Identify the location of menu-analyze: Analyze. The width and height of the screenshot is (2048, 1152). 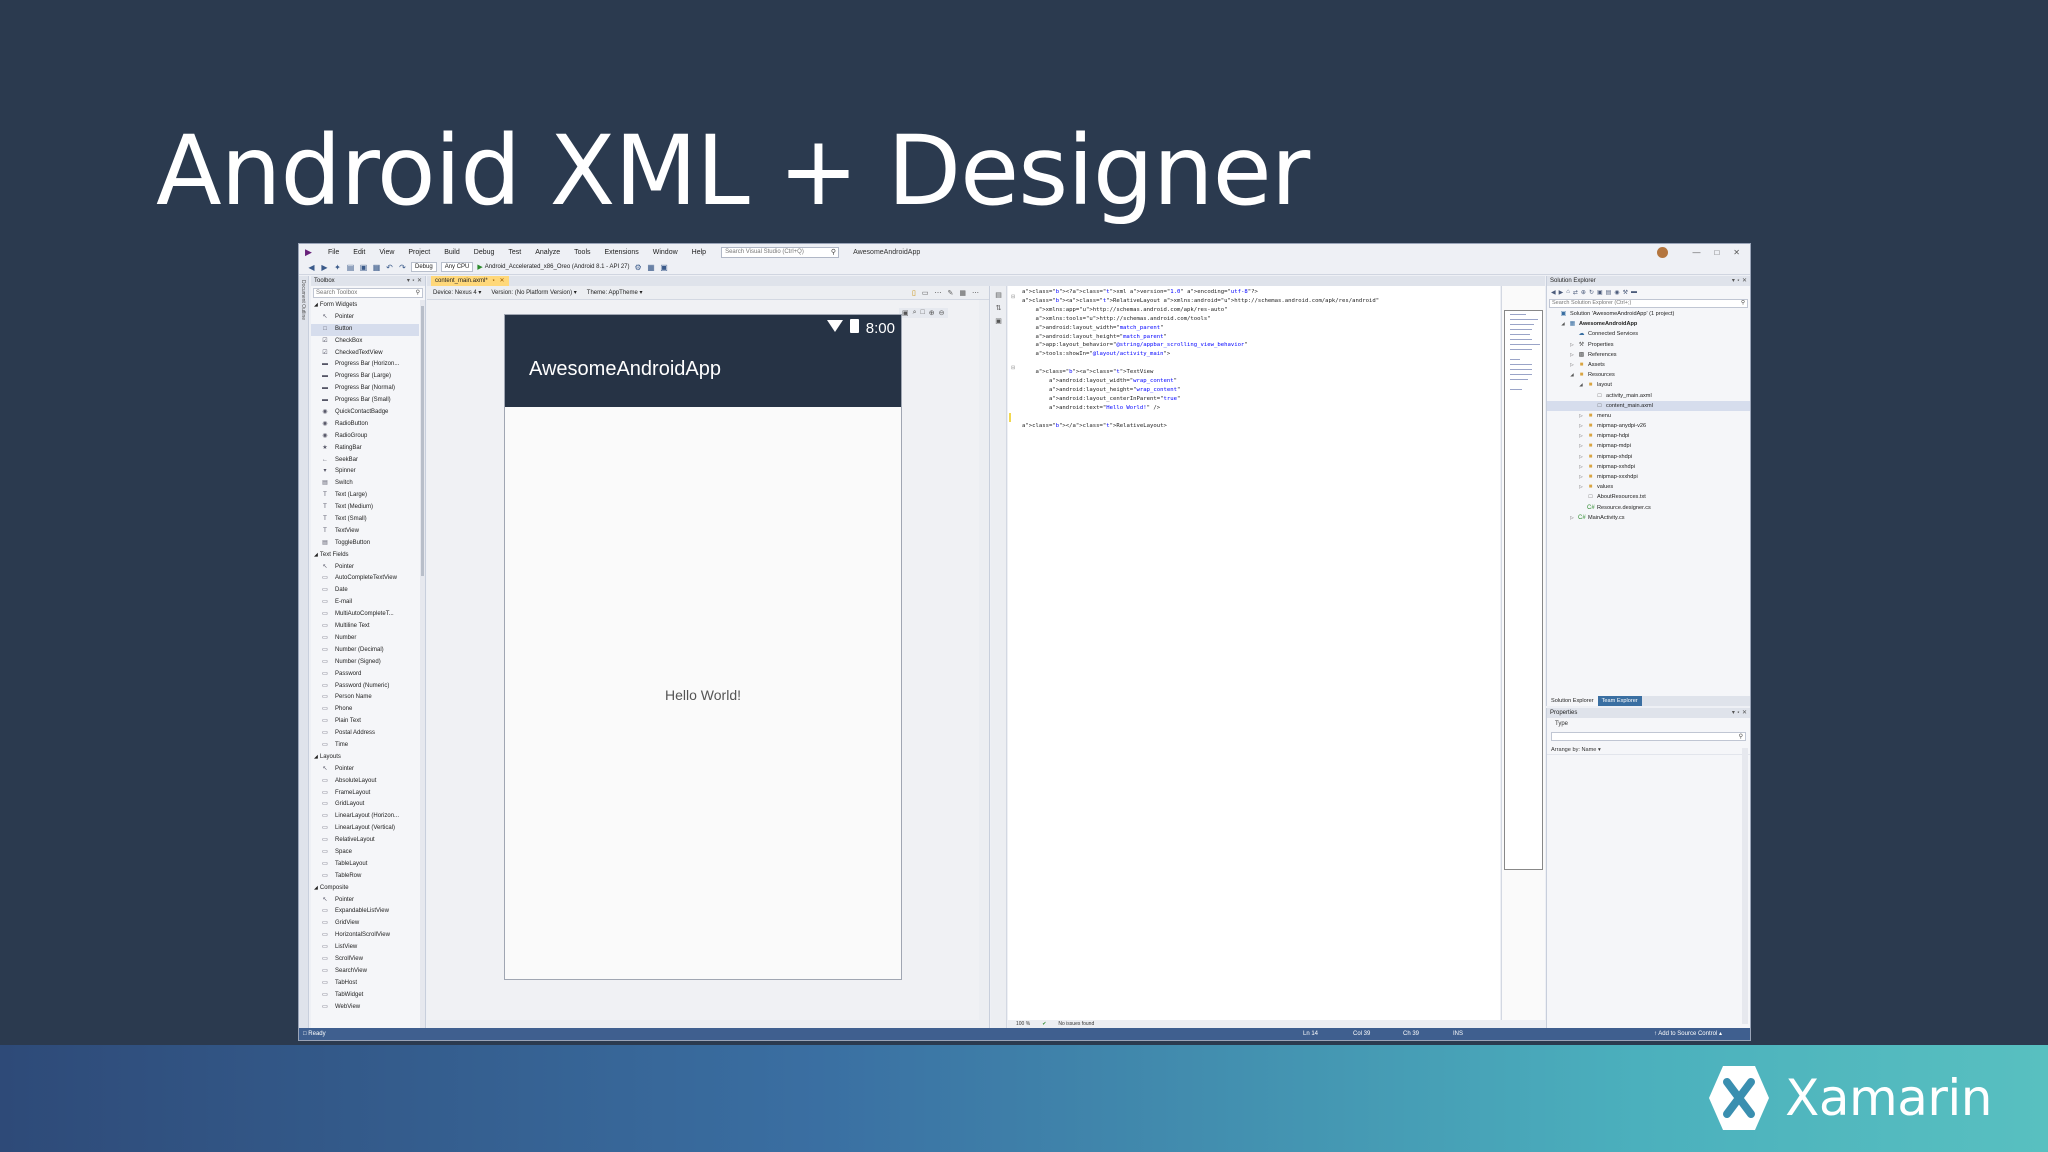
(547, 252).